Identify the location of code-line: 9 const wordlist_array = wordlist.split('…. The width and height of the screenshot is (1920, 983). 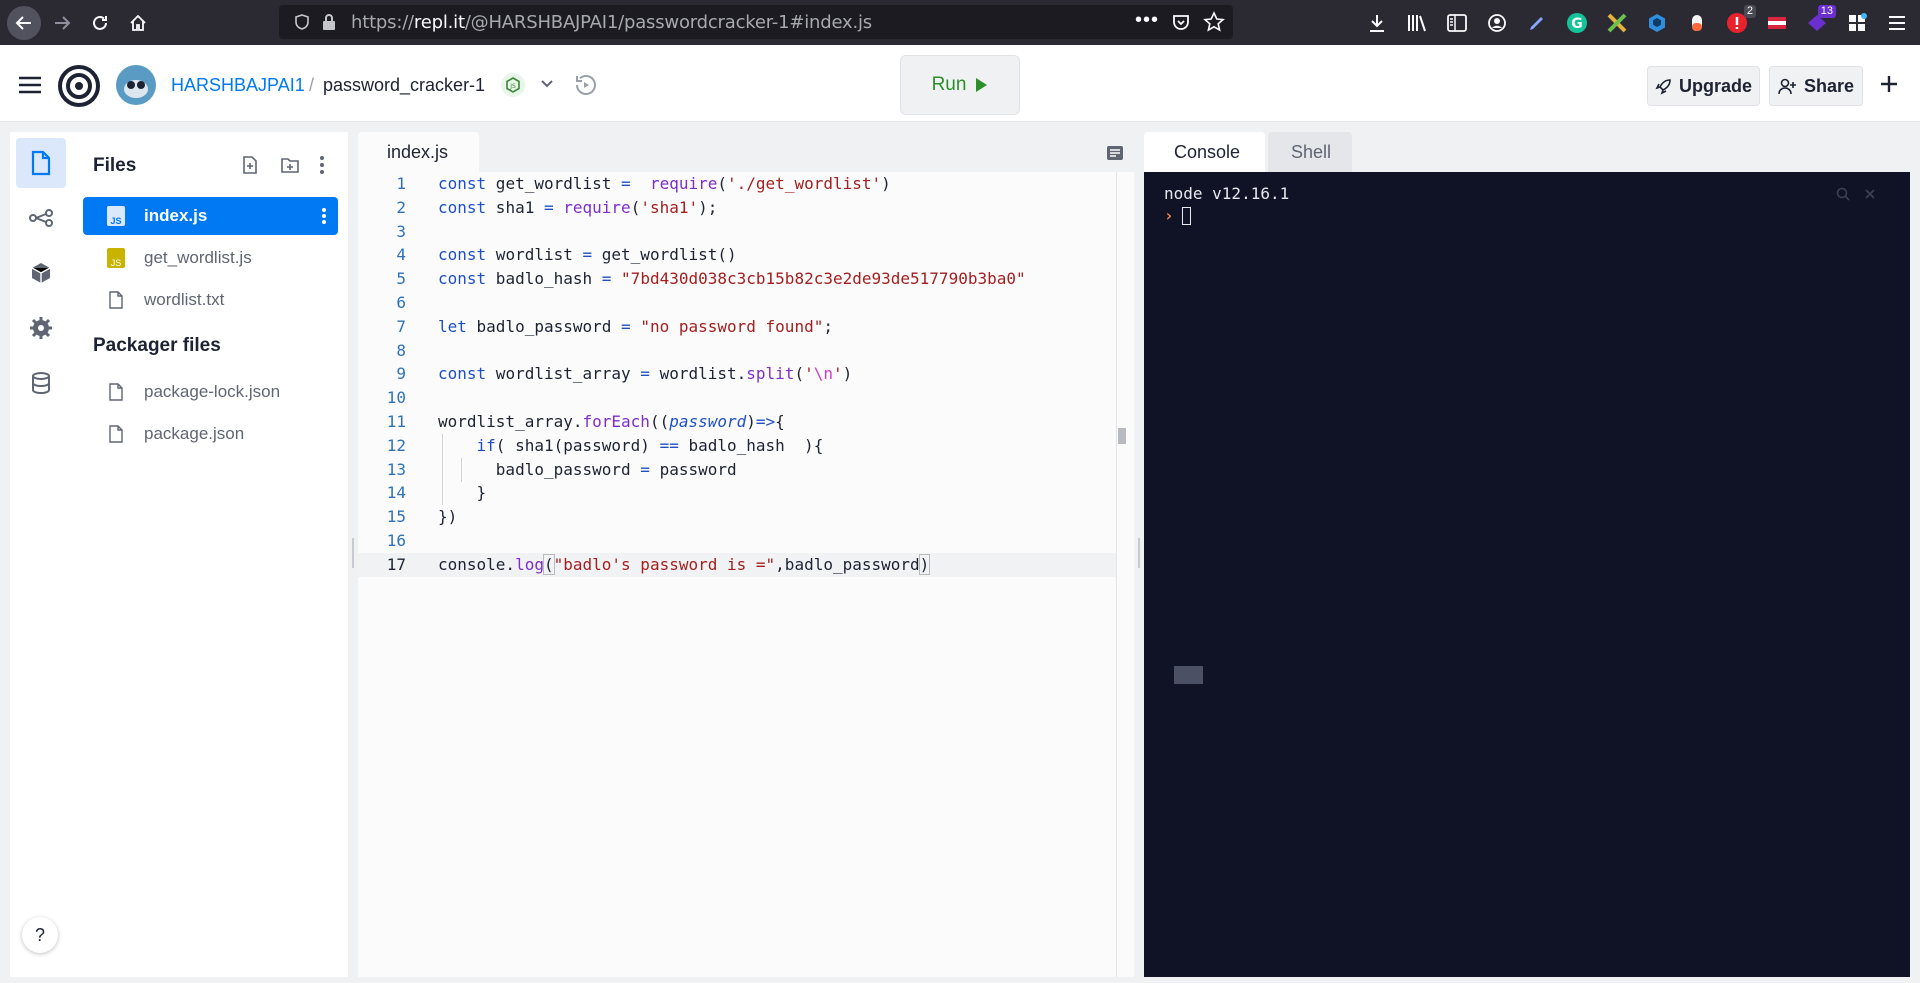
(737, 374).